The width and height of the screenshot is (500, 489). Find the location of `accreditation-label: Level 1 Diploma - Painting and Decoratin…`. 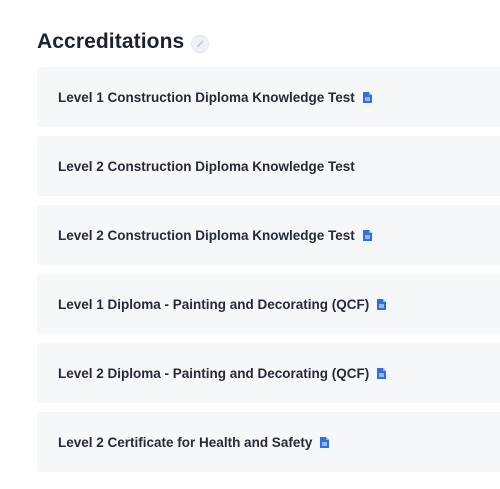

accreditation-label: Level 1 Diploma - Painting and Decoratin… is located at coordinates (214, 304).